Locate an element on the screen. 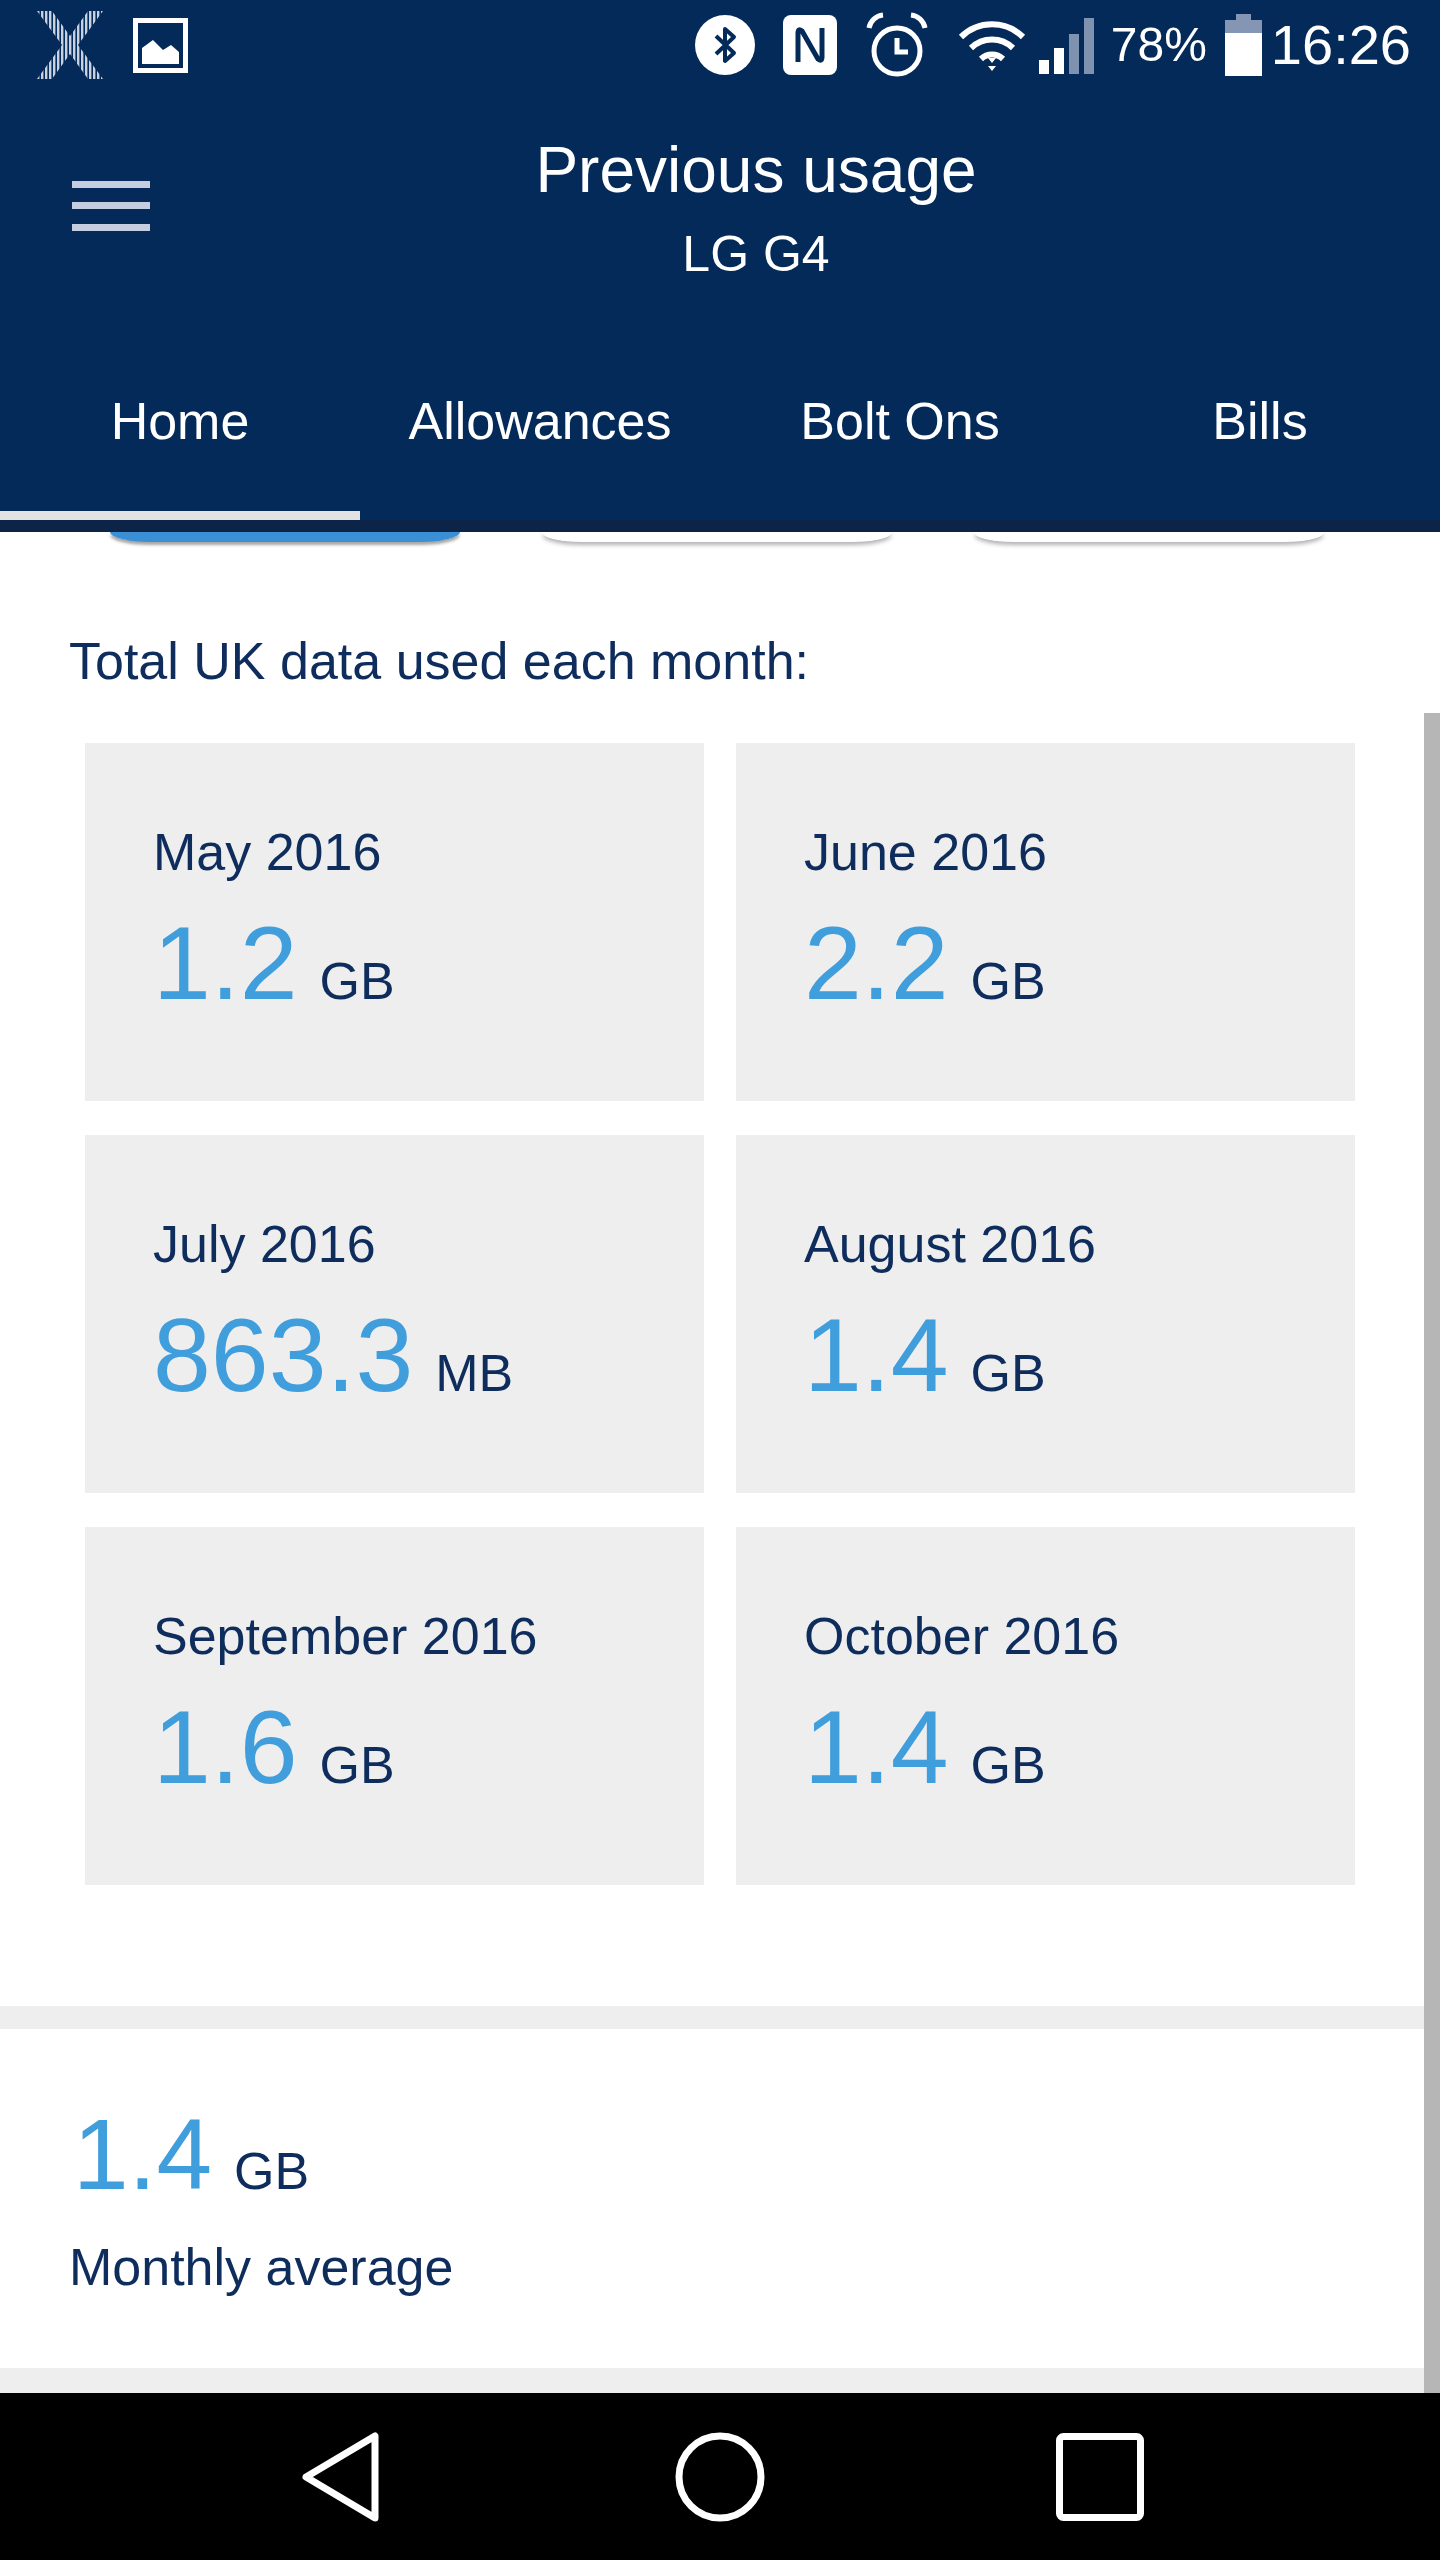 This screenshot has width=1440, height=2560. alarm-clock-icon is located at coordinates (896, 45).